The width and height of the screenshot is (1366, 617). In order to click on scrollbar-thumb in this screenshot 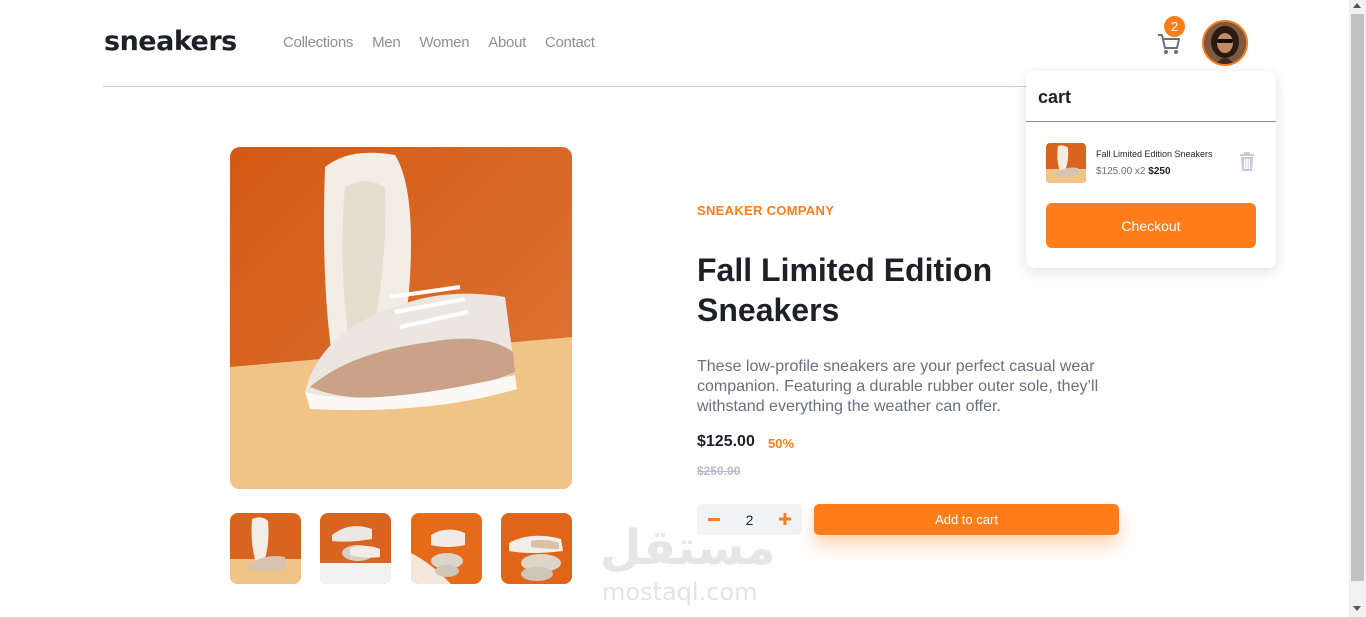, I will do `click(1357, 297)`.